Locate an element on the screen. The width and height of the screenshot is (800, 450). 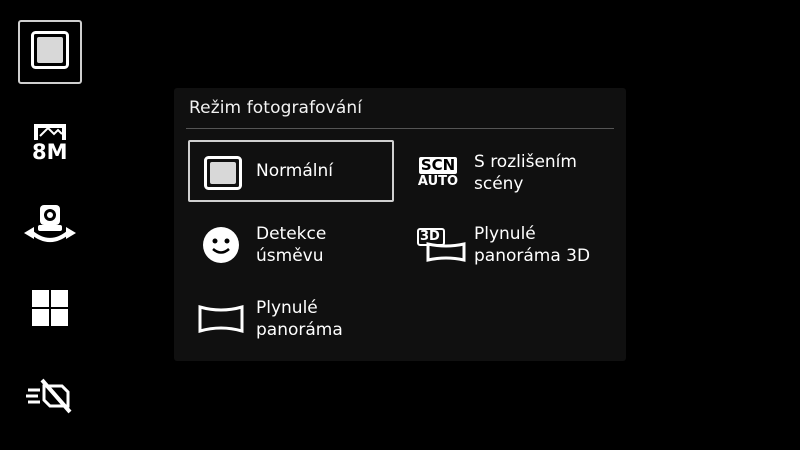
option-3d-panorama: 3D Plynulé panoráma 3D is located at coordinates (509, 245).